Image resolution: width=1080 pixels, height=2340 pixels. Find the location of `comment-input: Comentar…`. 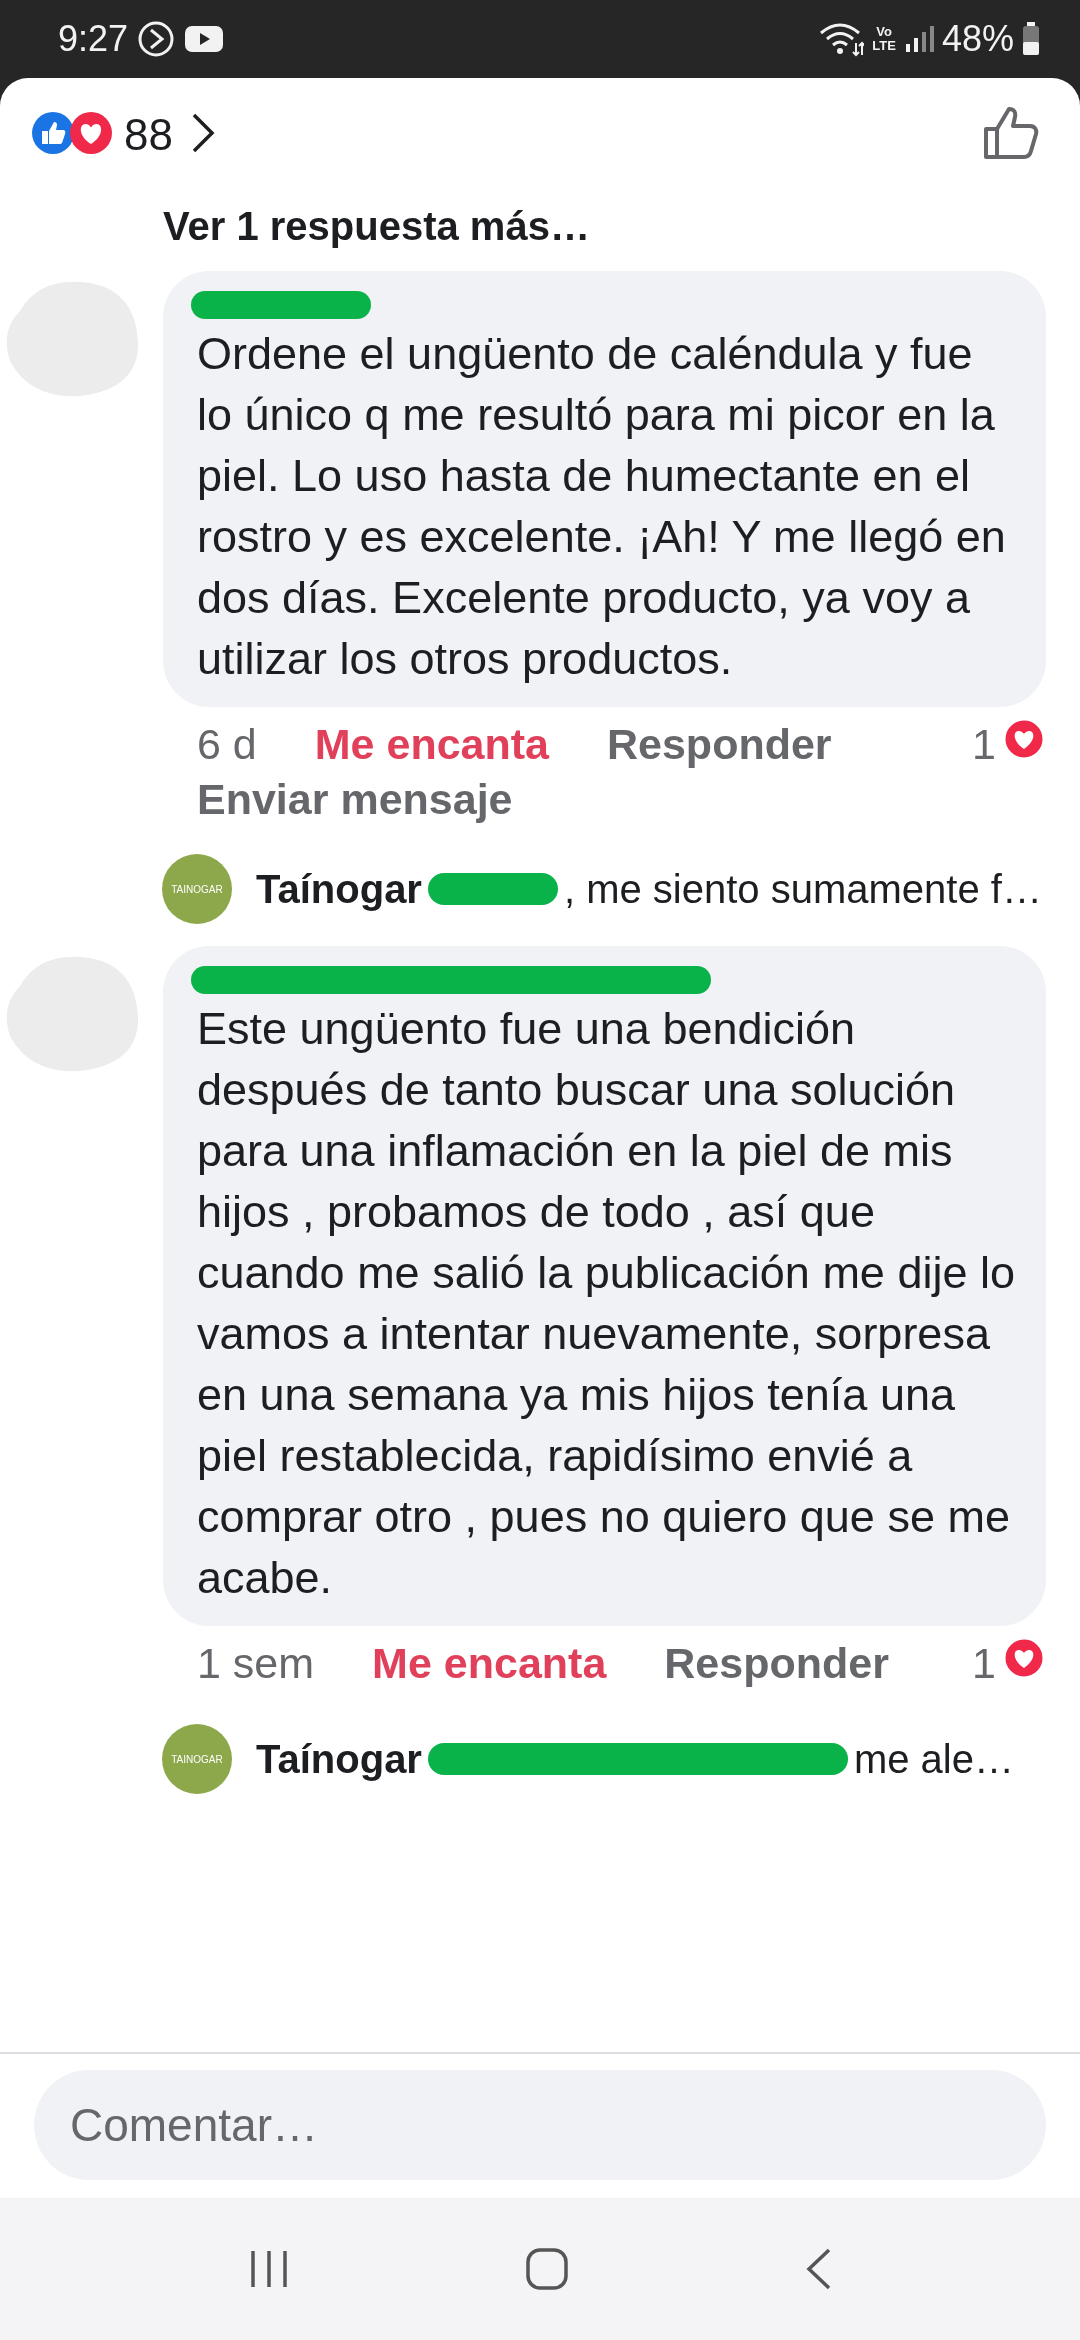

comment-input: Comentar… is located at coordinates (540, 2125).